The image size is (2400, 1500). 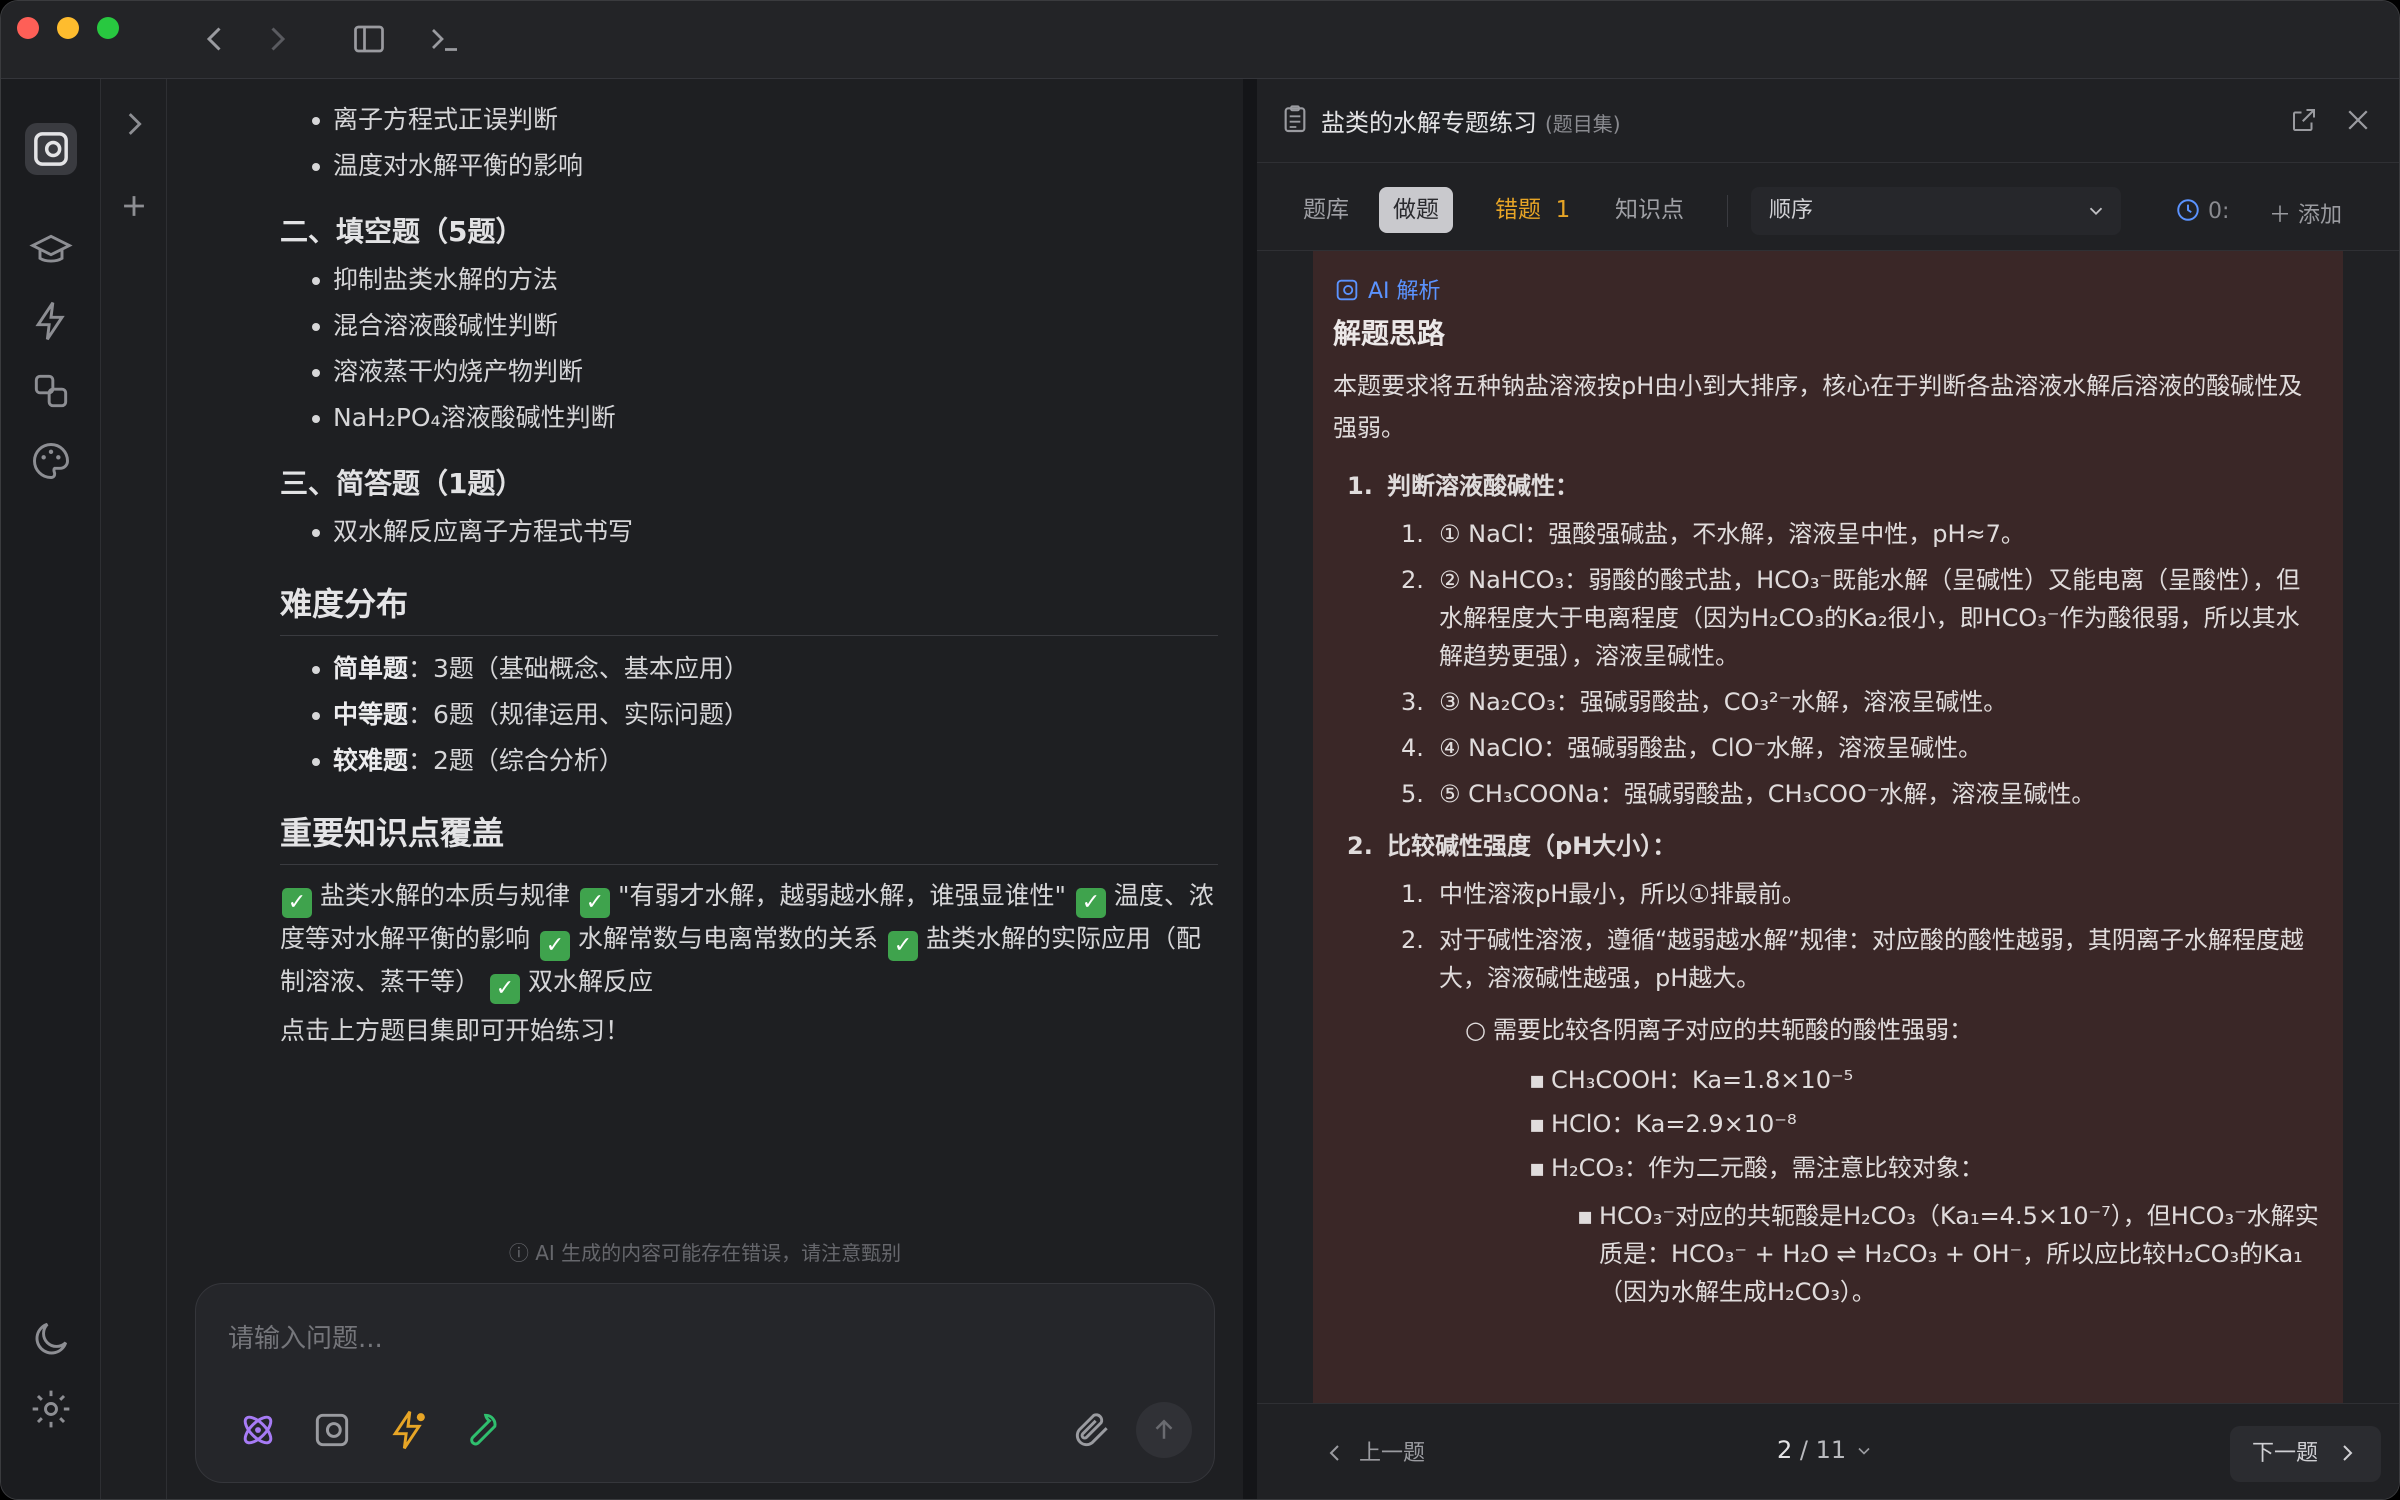 I want to click on section-heading: 二、填空题（5题）, so click(x=402, y=231).